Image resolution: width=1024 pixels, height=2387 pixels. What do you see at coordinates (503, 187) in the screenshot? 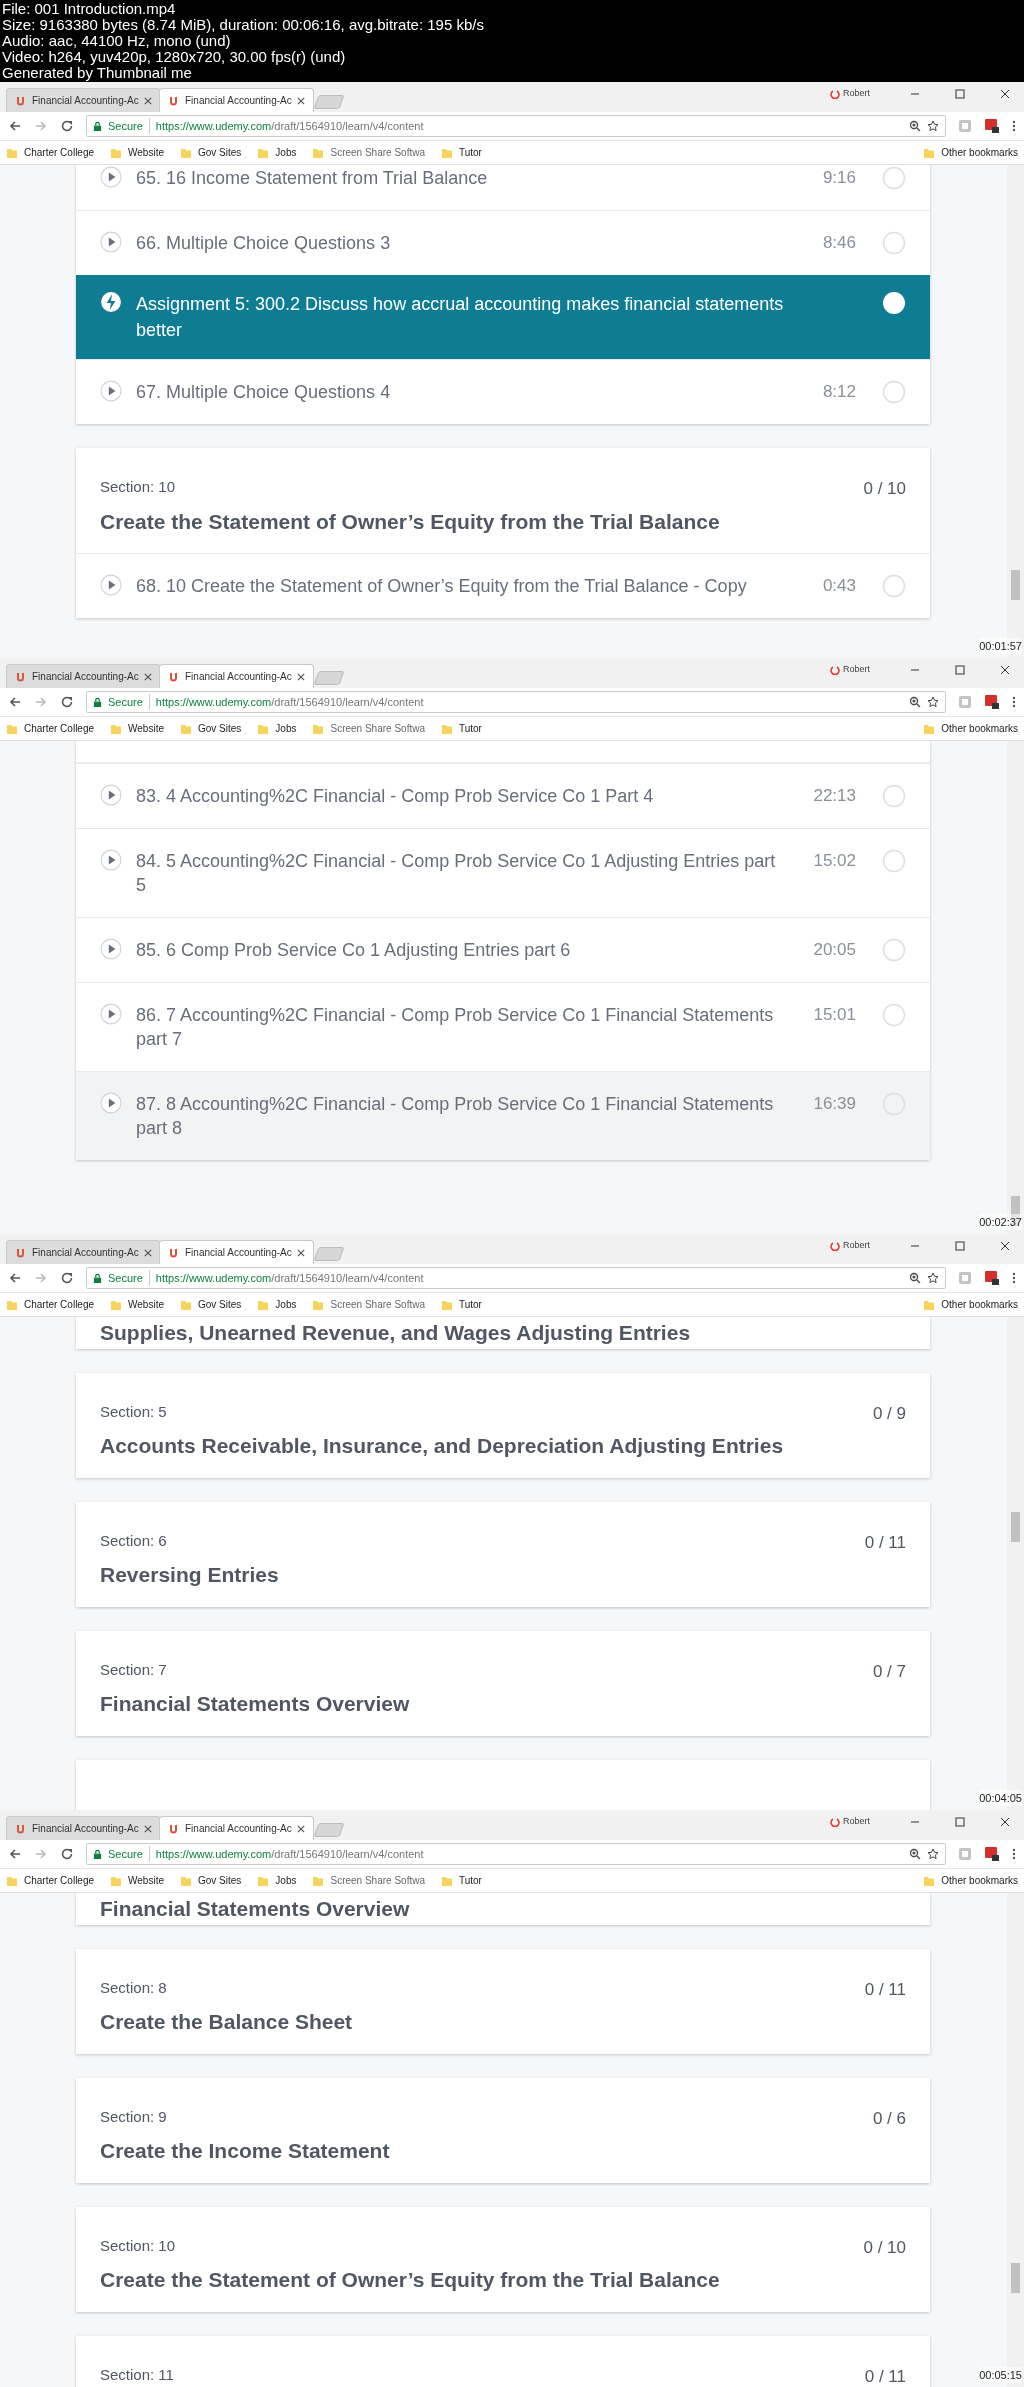
I see `lecture-row: 65. 16 Income Statement from Trial Balance 9:16` at bounding box center [503, 187].